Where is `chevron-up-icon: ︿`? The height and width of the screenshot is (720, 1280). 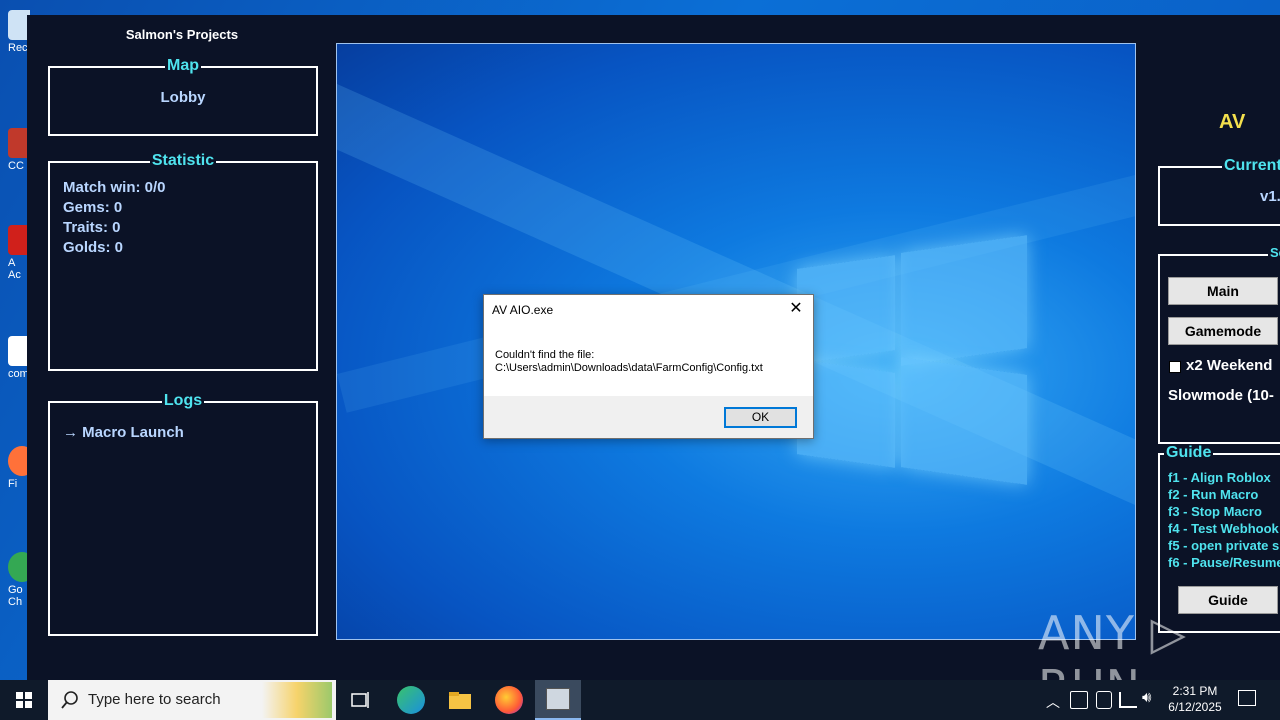 chevron-up-icon: ︿ is located at coordinates (1053, 702).